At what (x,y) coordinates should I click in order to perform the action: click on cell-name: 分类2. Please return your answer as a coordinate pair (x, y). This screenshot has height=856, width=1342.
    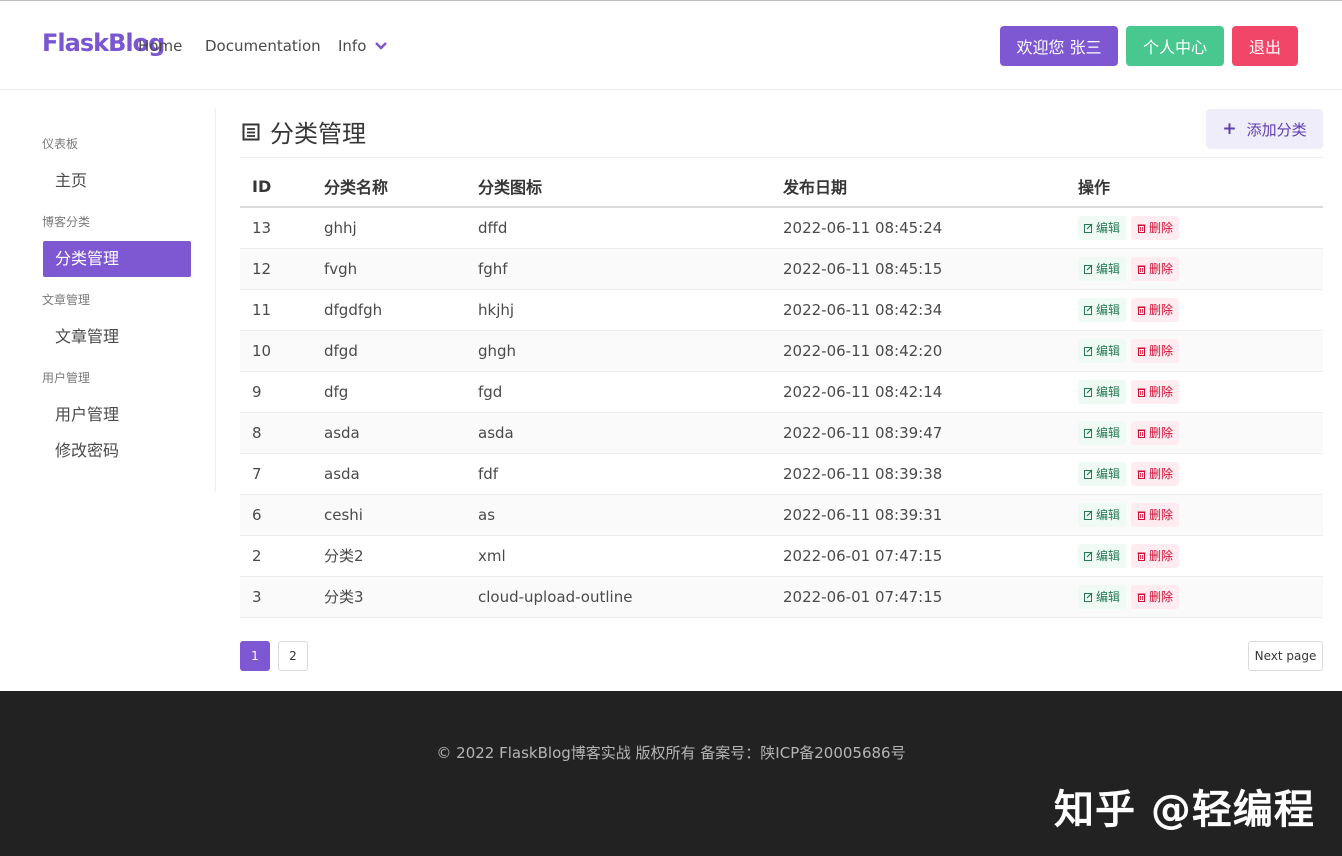
    Looking at the image, I should click on (389, 556).